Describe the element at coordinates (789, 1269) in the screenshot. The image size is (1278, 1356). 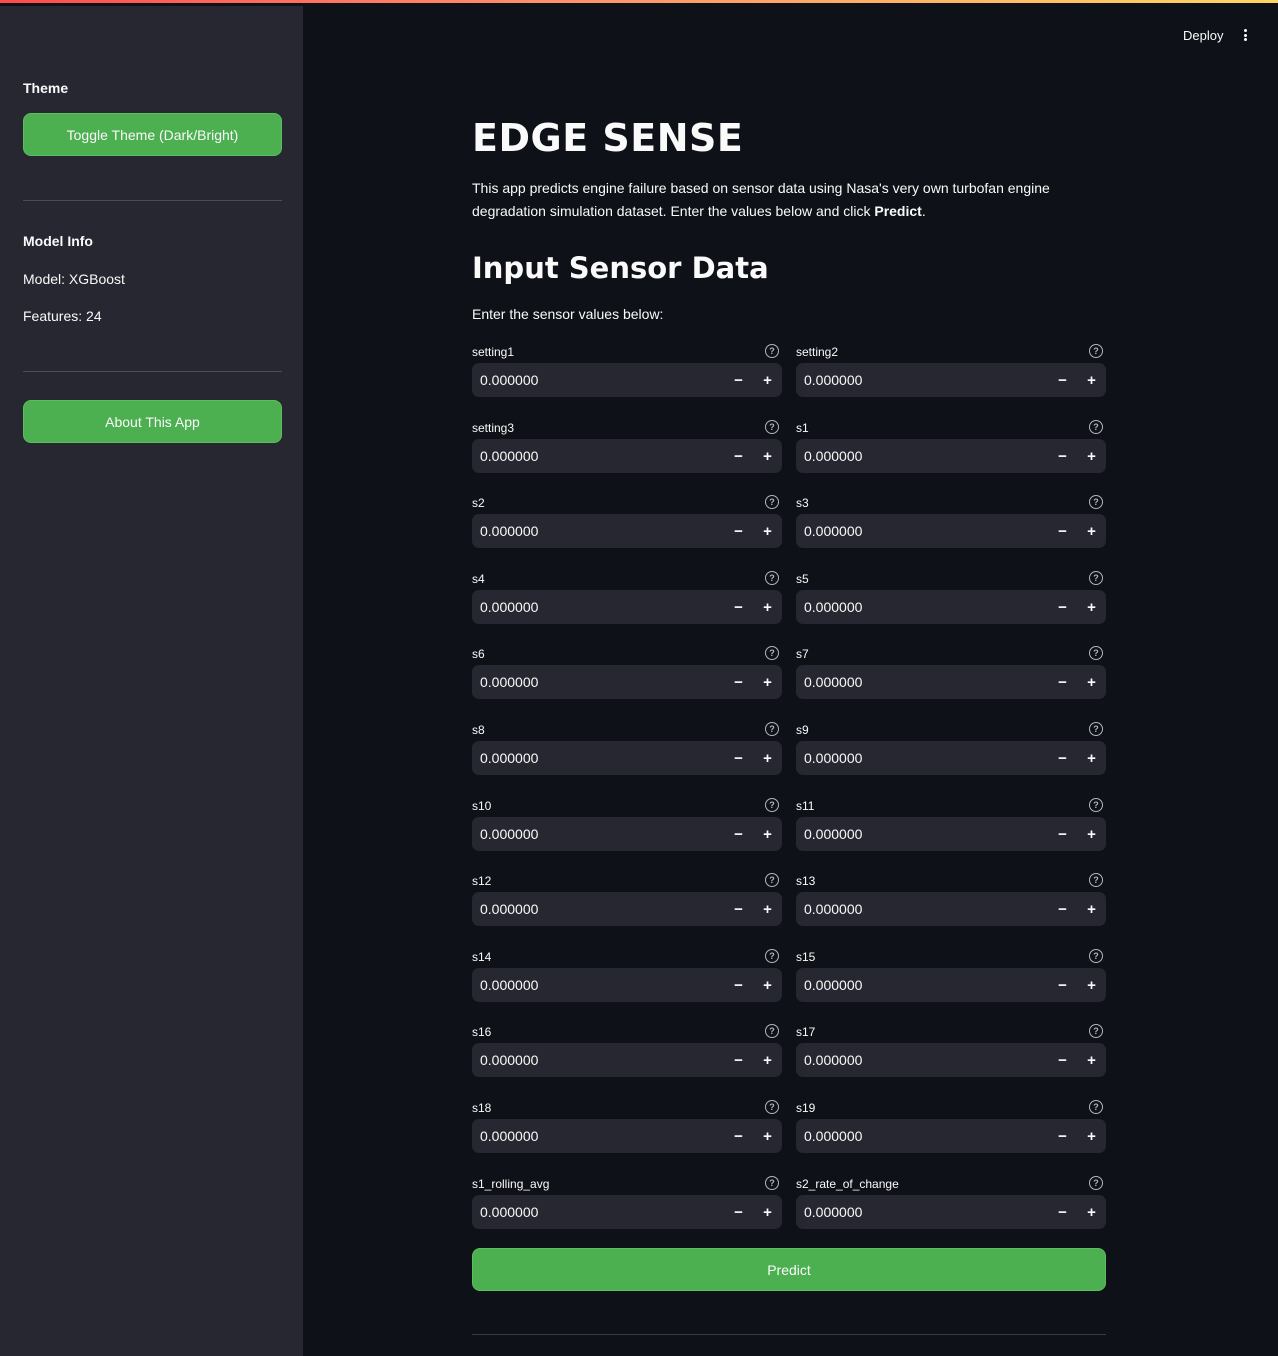
I see `predict-button: Predict` at that location.